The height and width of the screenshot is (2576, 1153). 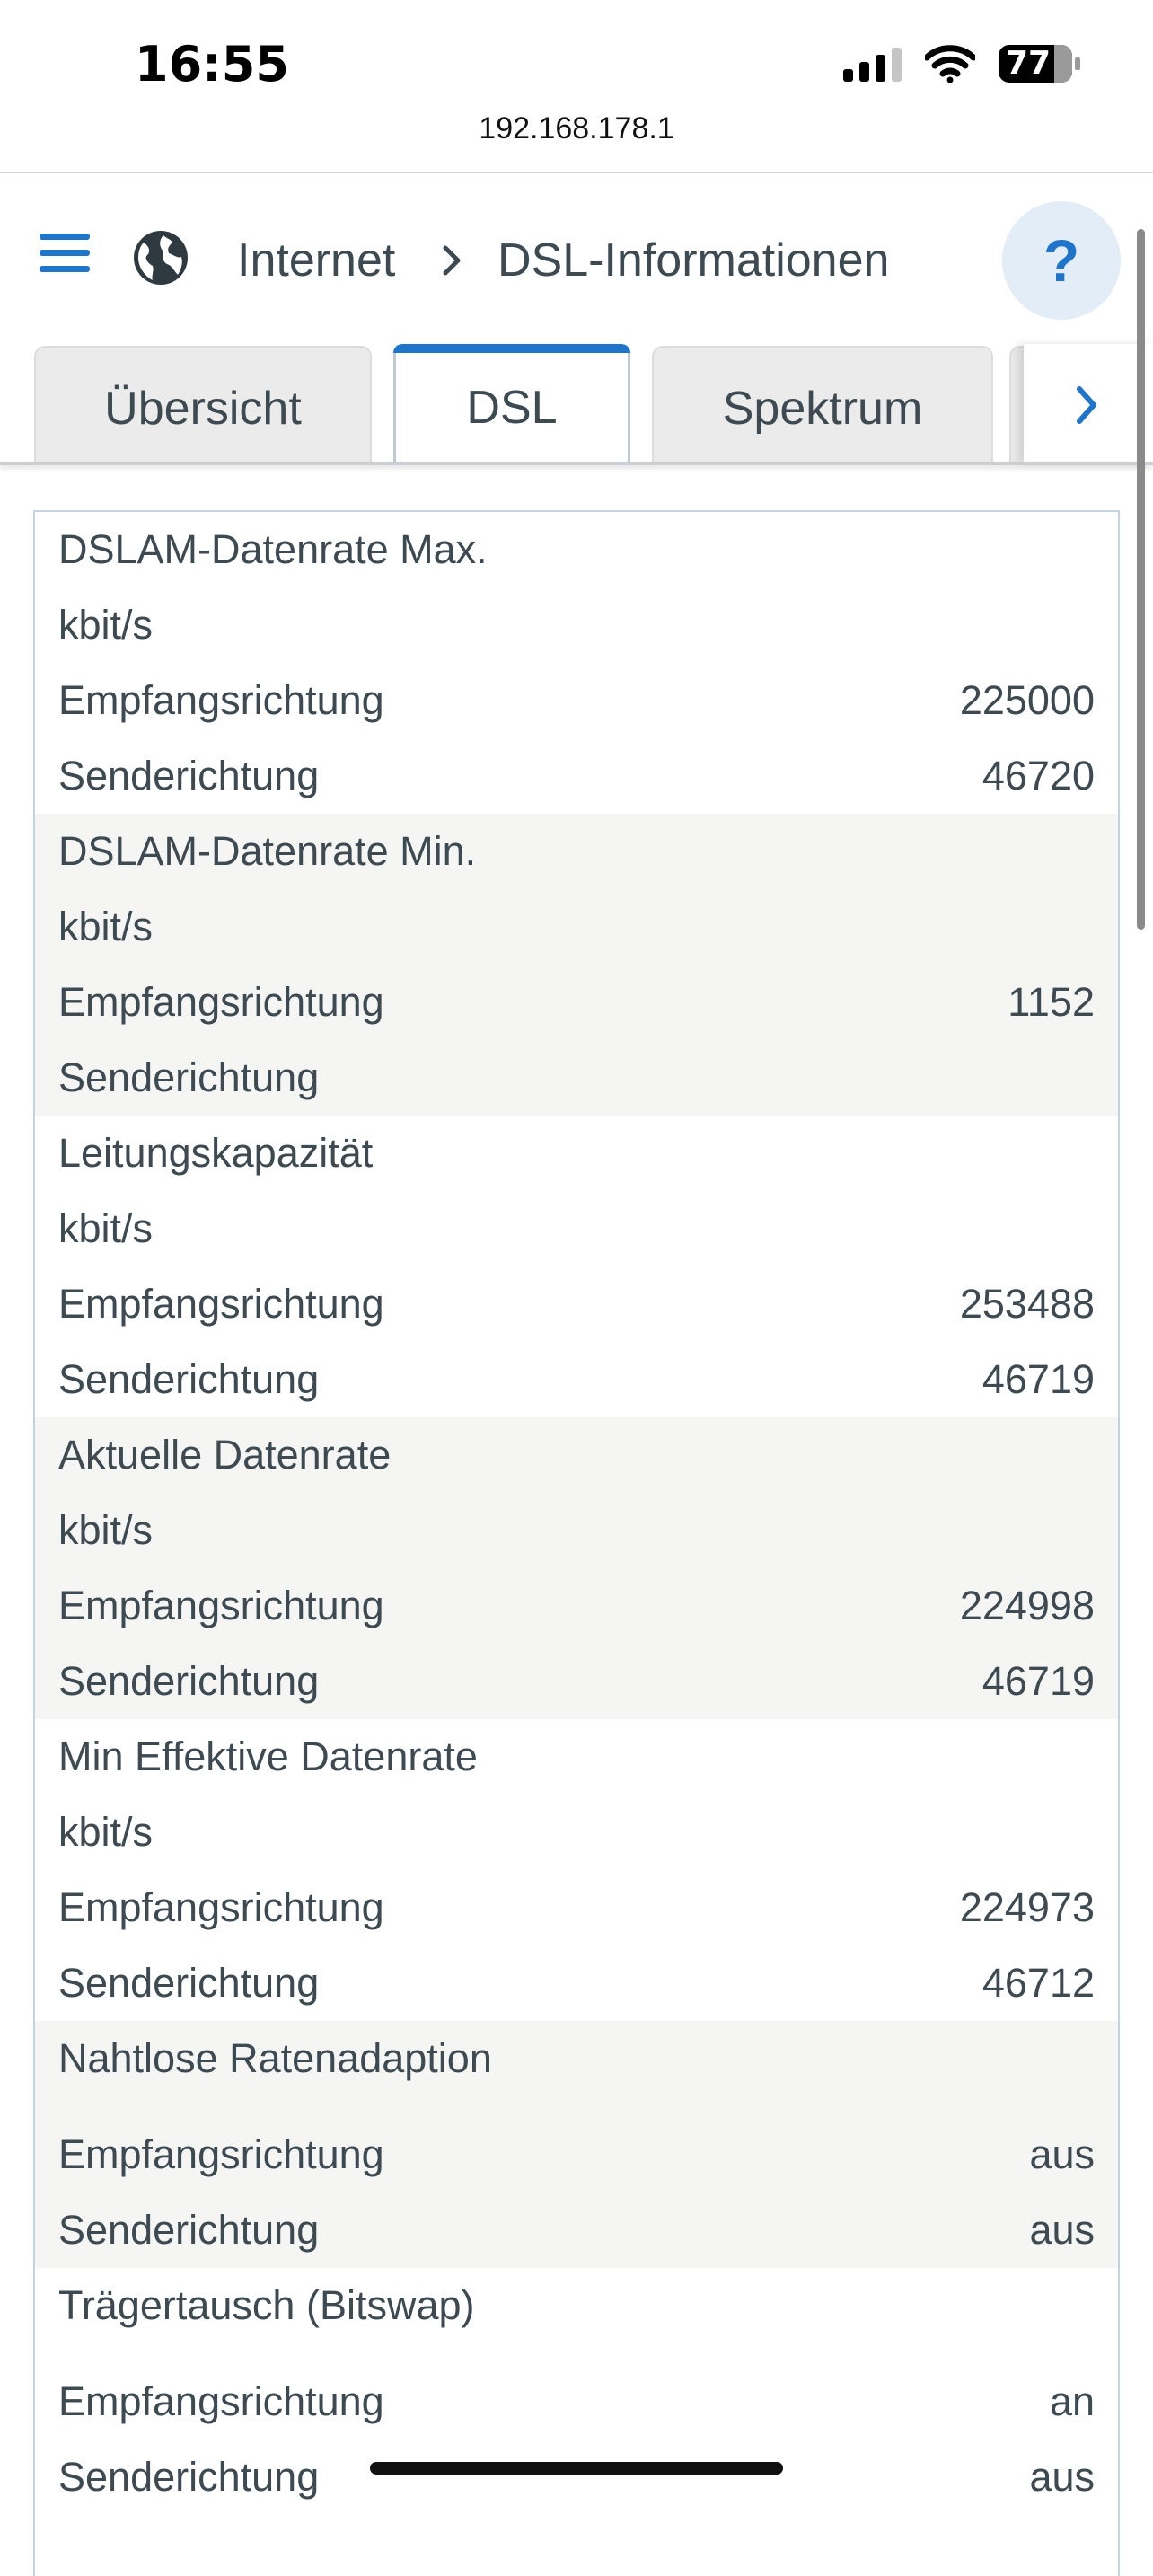 I want to click on battery-icon: 77, so click(x=1039, y=64).